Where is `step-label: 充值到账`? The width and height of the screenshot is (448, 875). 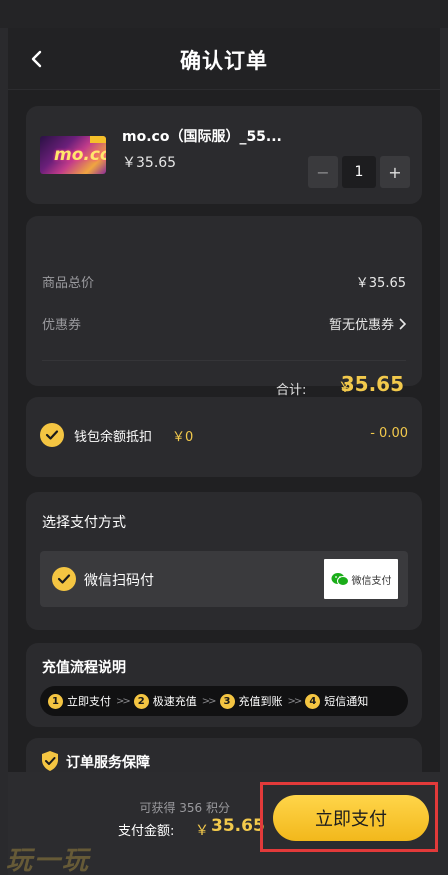 step-label: 充值到账 is located at coordinates (260, 701).